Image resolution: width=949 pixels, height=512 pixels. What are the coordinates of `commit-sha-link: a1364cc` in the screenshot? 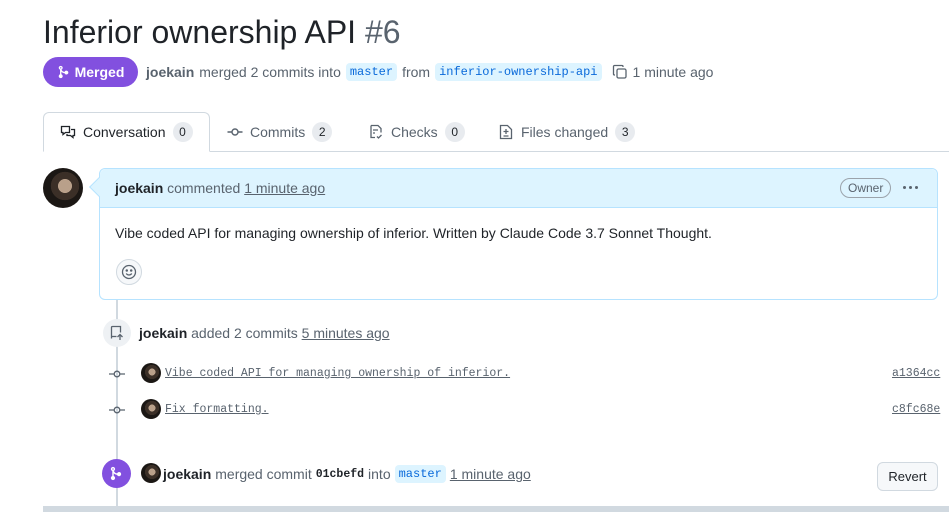 It's located at (916, 373).